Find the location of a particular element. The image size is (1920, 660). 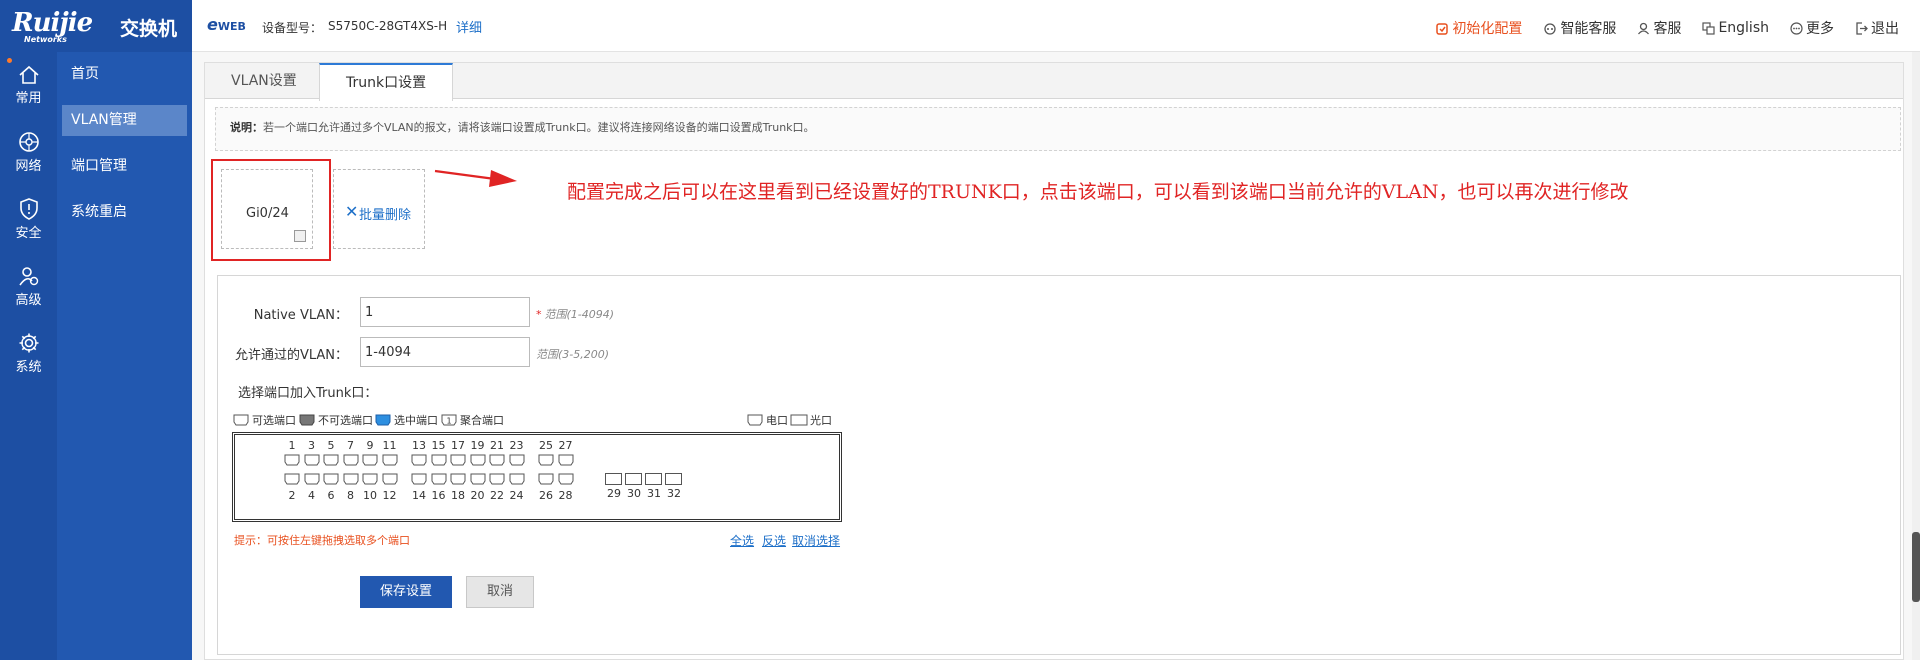

nav-service: 客服 is located at coordinates (1659, 28).